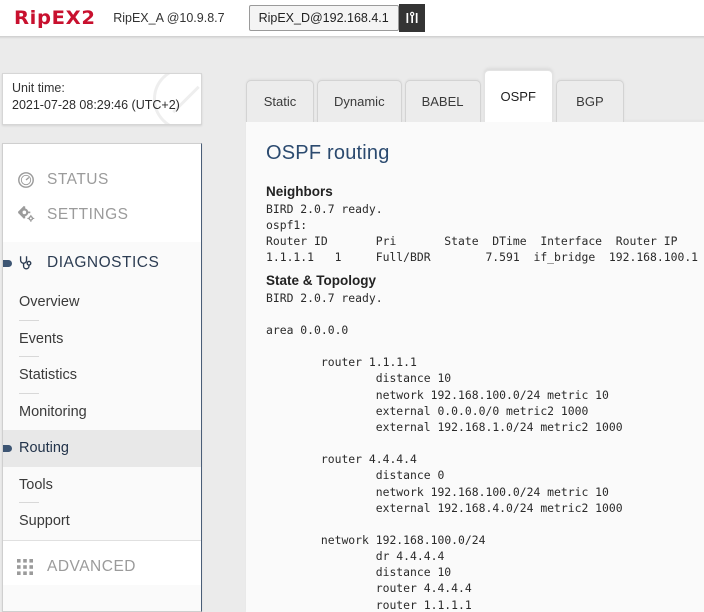 This screenshot has height=612, width=704. I want to click on sidebar-item-overview: Overview, so click(102, 302).